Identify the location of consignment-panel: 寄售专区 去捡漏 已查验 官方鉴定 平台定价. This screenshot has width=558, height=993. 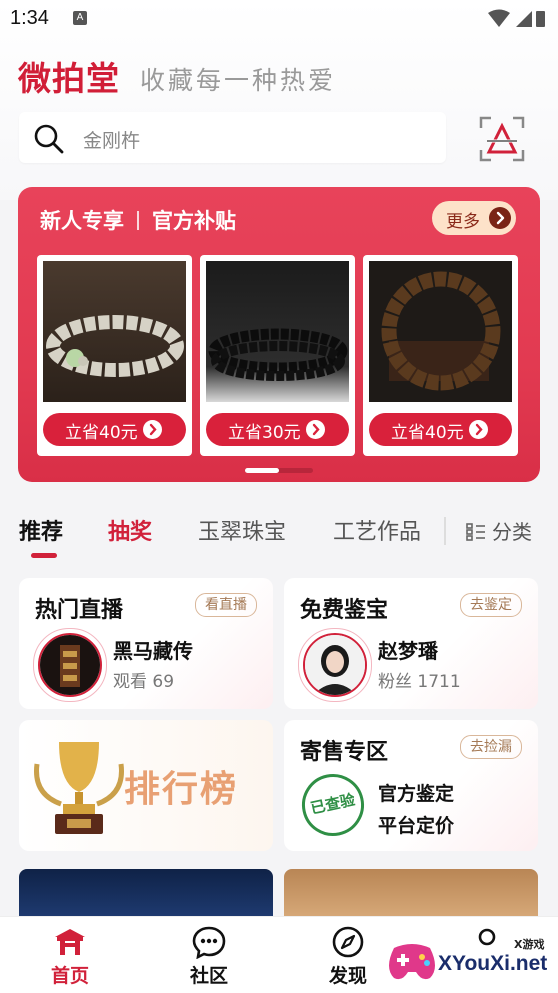
(411, 785).